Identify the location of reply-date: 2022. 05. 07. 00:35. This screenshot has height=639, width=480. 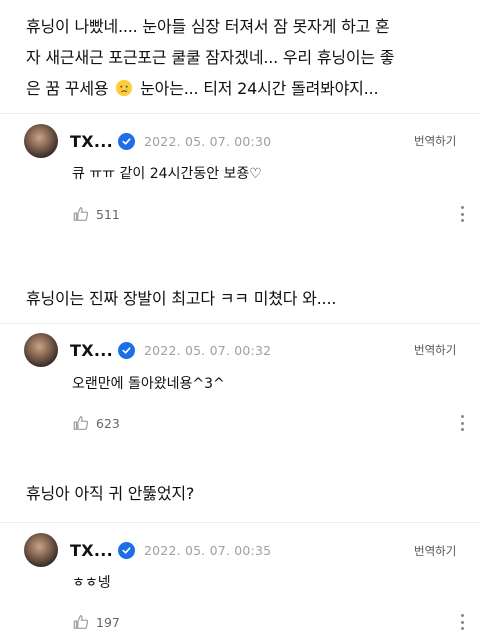
(207, 550).